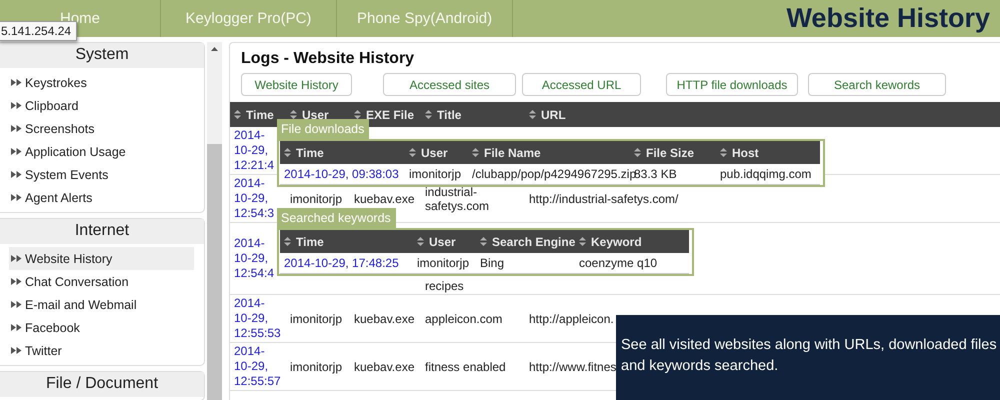  Describe the element at coordinates (809, 356) in the screenshot. I see `caption-text: See all visited websites along with URLs, downloaded files and keywords searched.` at that location.